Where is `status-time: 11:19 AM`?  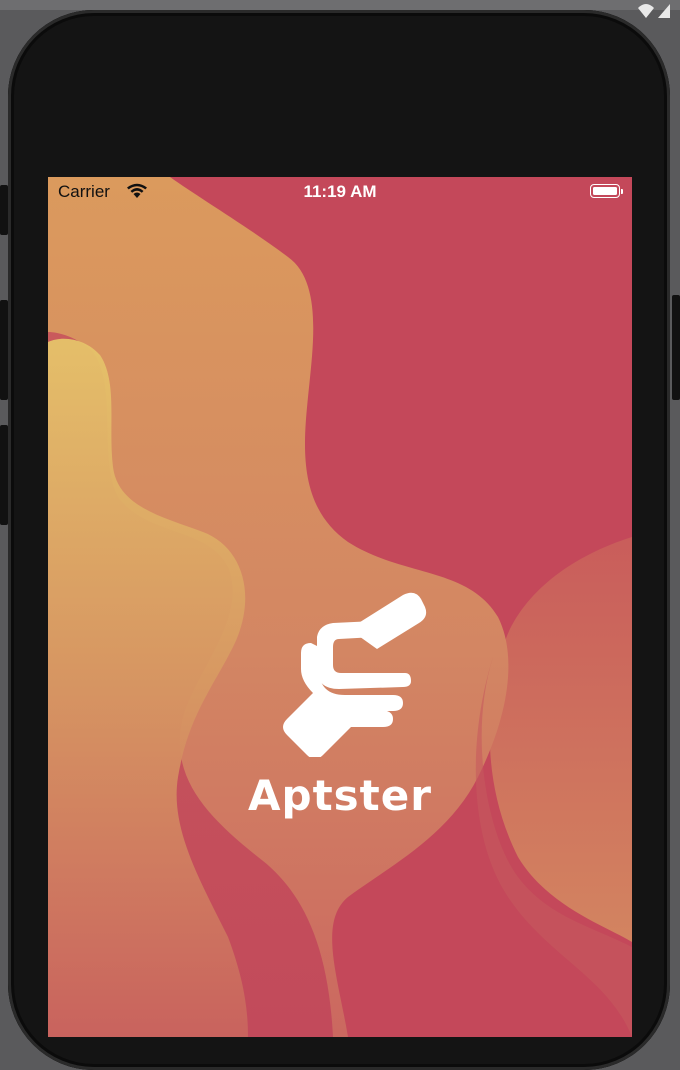 status-time: 11:19 AM is located at coordinates (340, 191).